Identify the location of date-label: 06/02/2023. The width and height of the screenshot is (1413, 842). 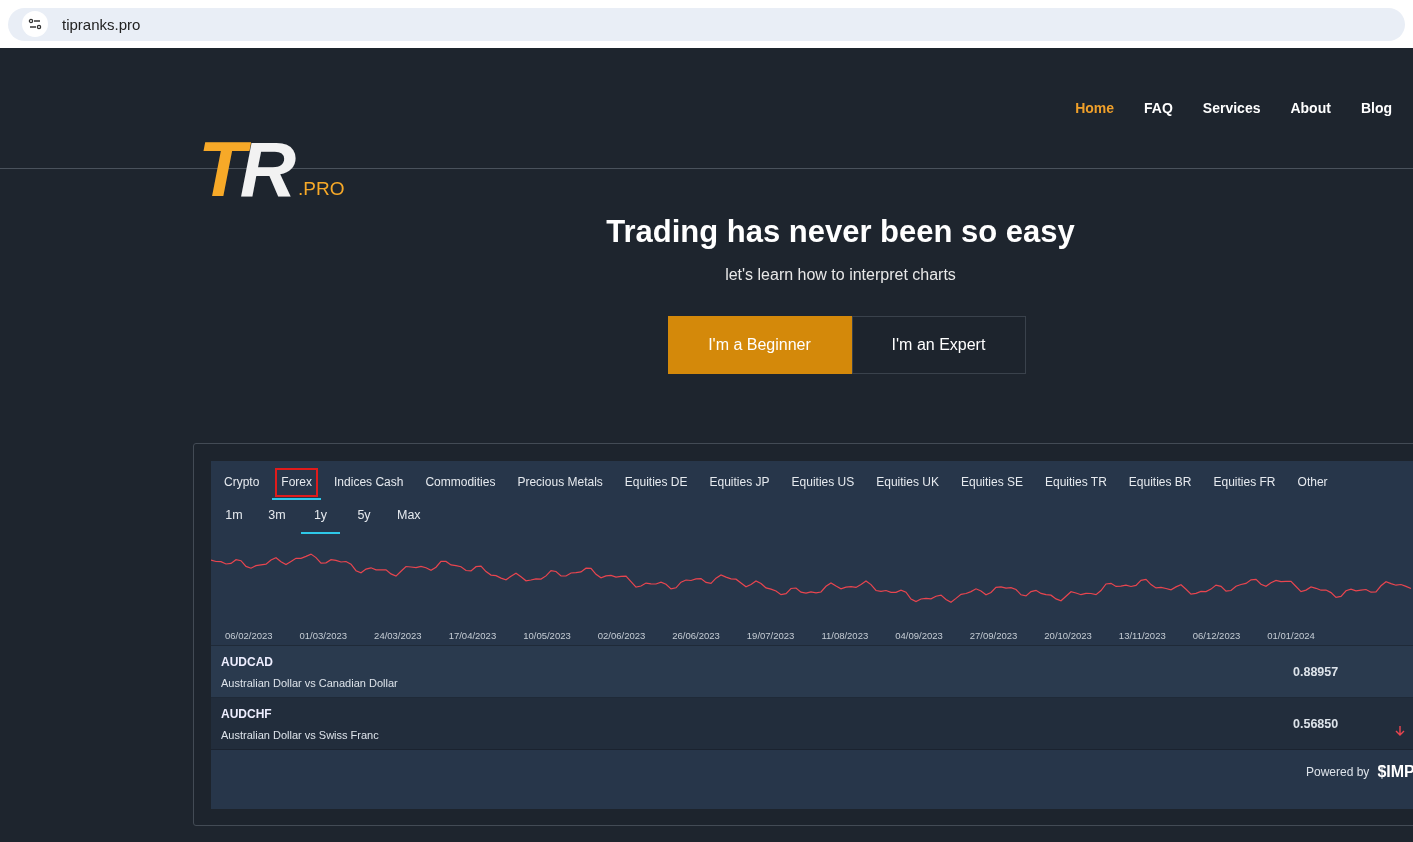
(249, 635).